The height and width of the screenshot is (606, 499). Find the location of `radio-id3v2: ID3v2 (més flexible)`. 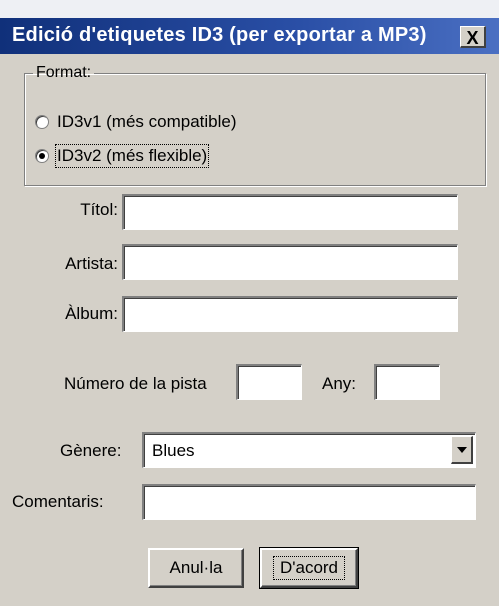

radio-id3v2: ID3v2 (més flexible) is located at coordinates (122, 156).